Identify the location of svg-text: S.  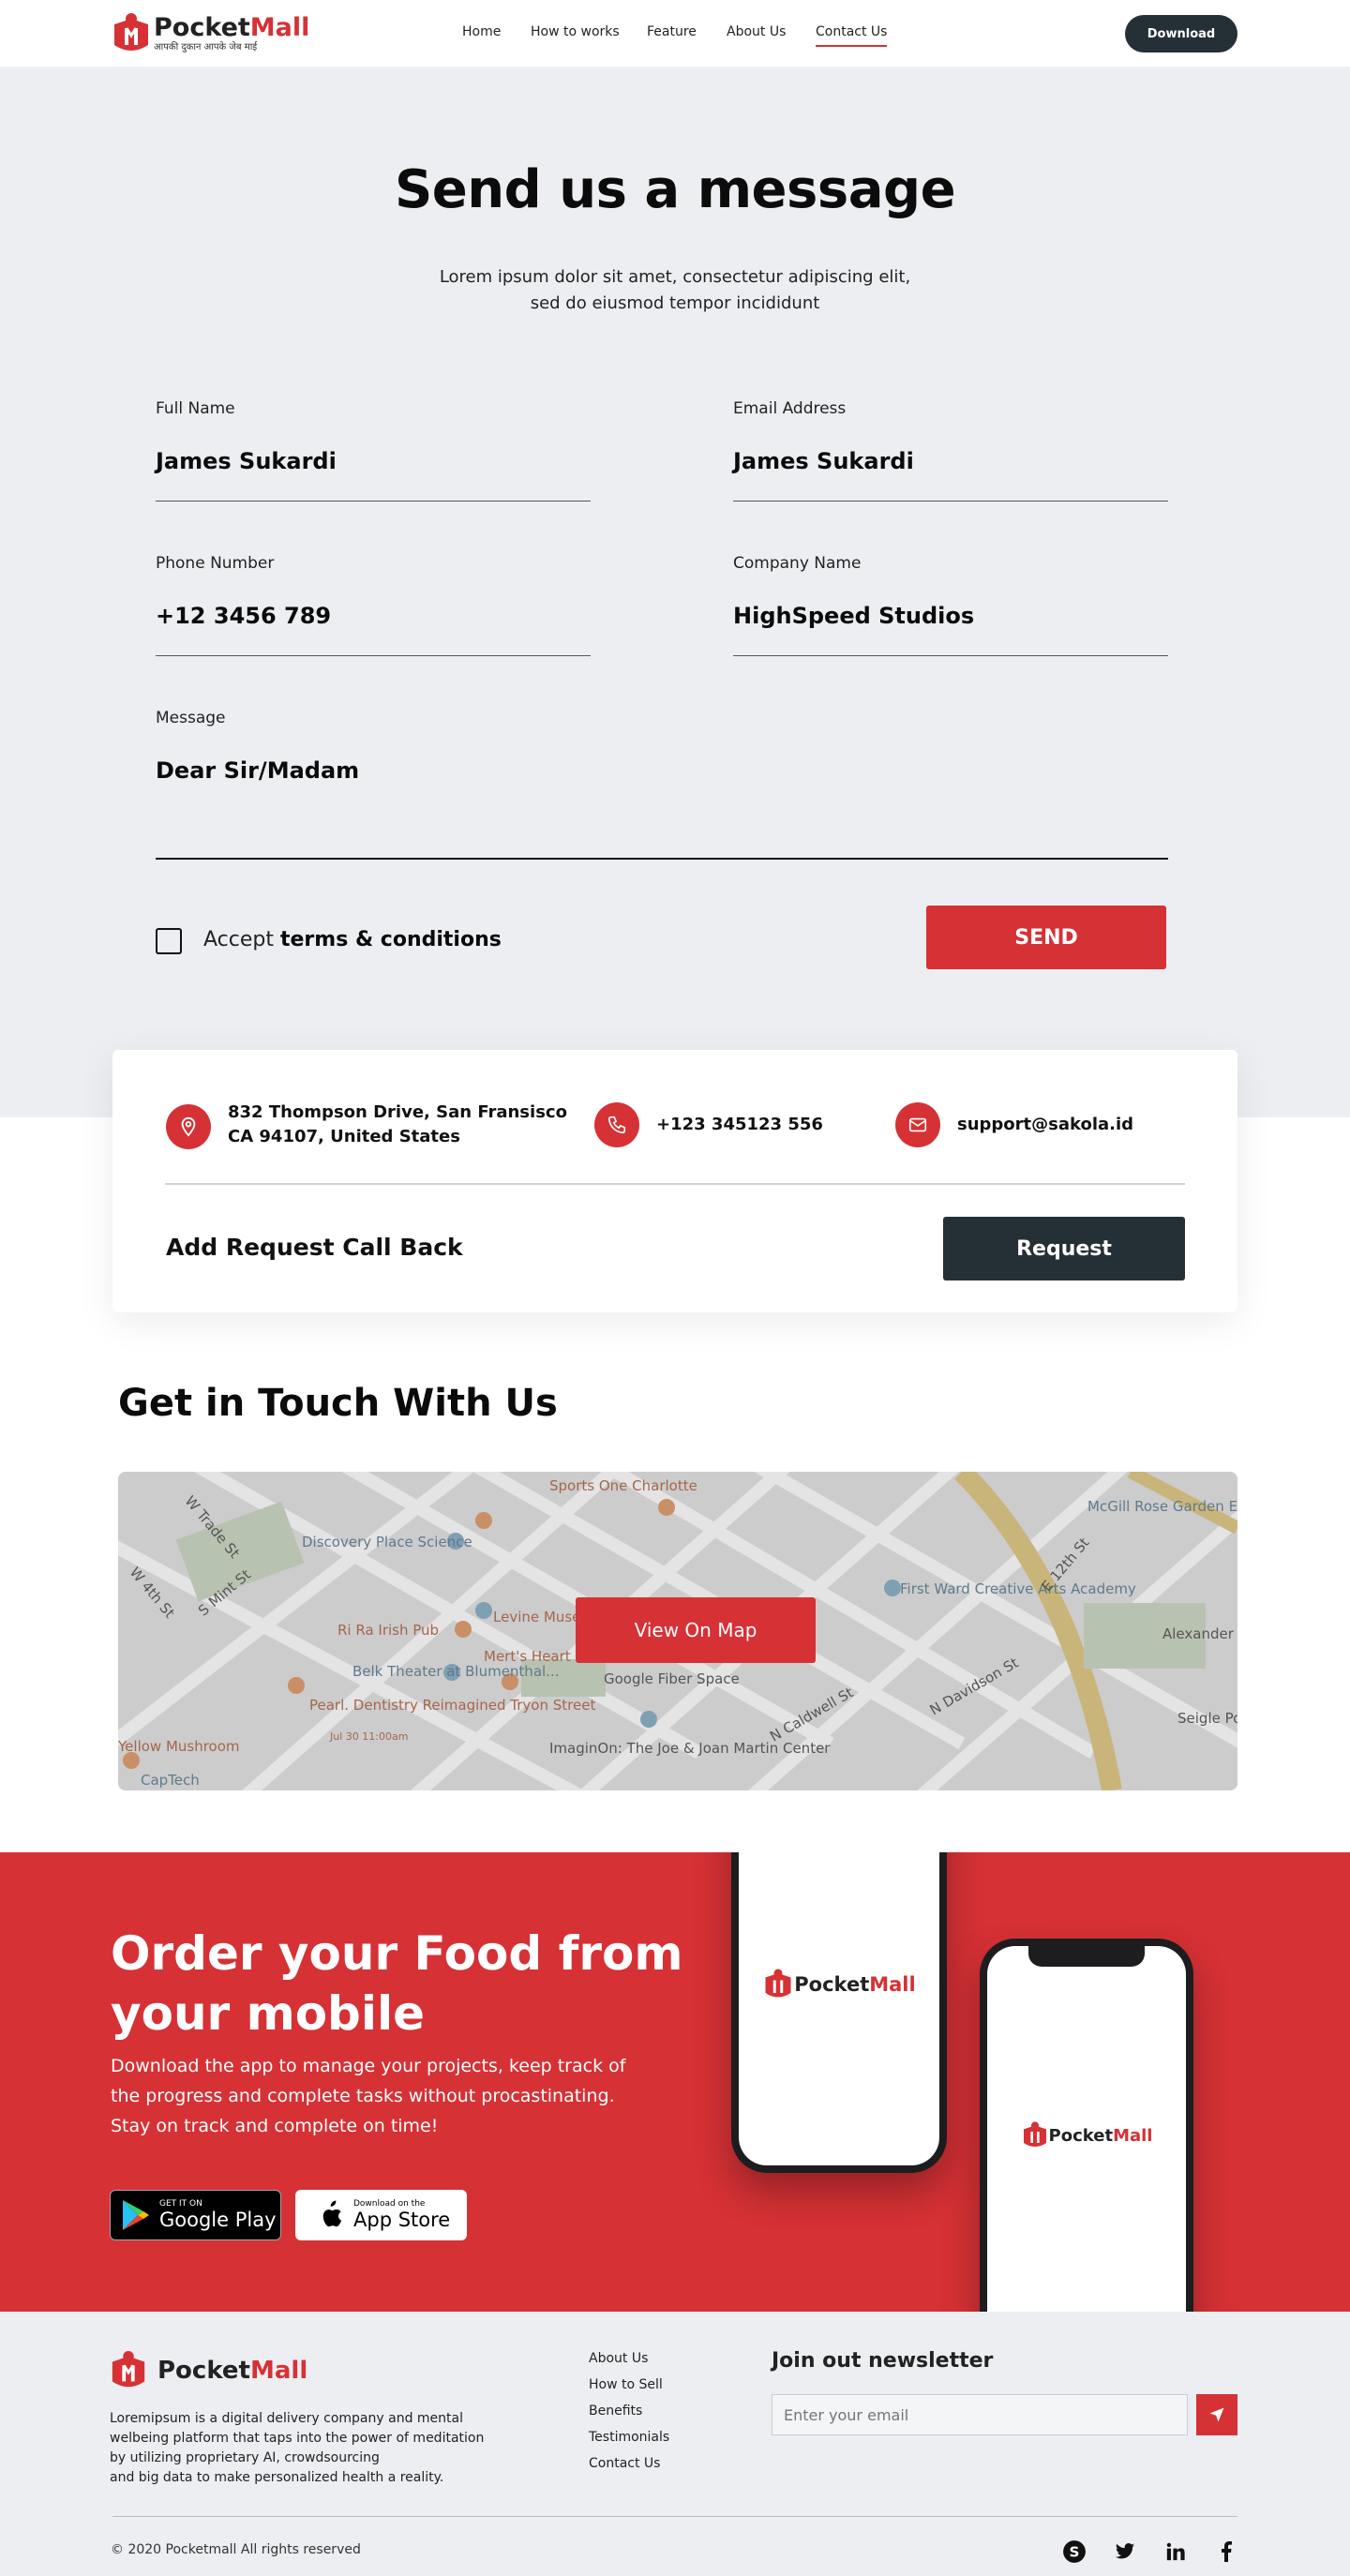
(1075, 2551).